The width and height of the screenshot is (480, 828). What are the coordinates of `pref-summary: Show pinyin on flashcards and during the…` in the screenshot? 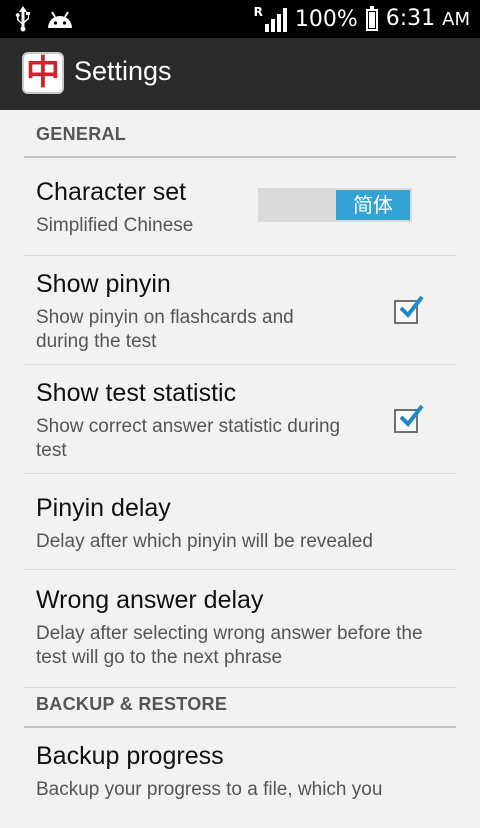 It's located at (165, 329).